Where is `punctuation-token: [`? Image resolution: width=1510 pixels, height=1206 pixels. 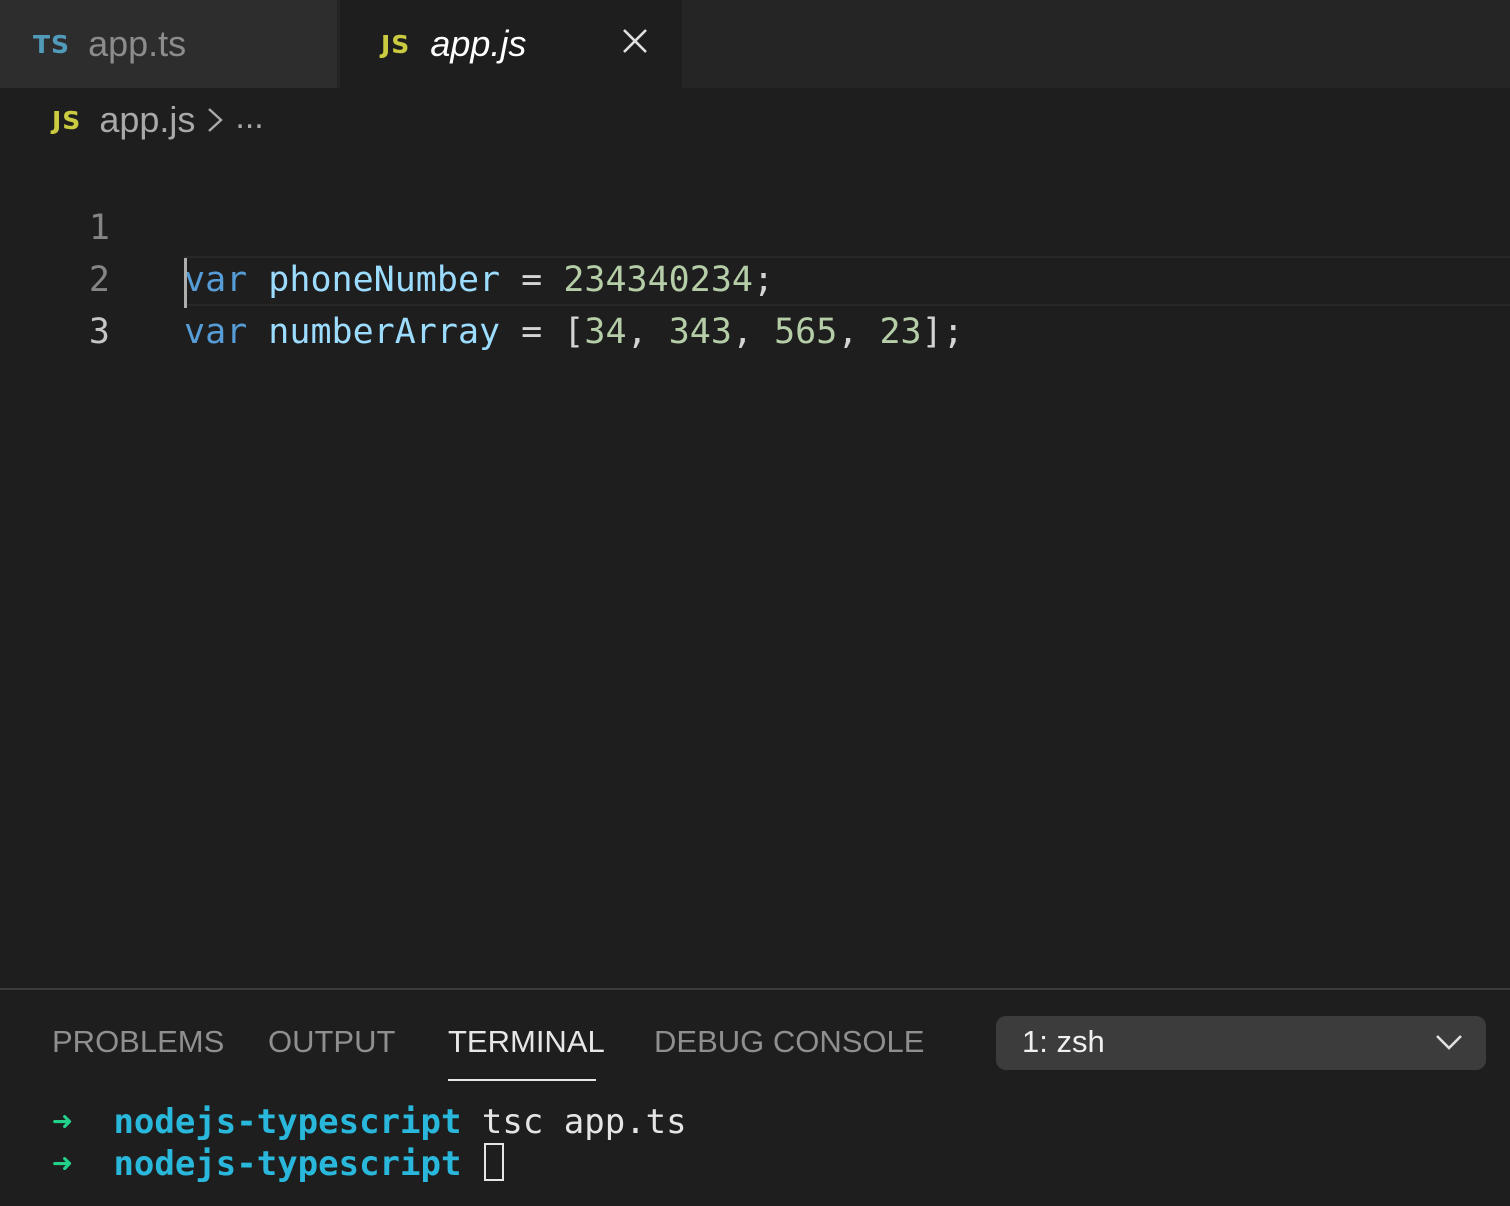
punctuation-token: [ is located at coordinates (574, 332).